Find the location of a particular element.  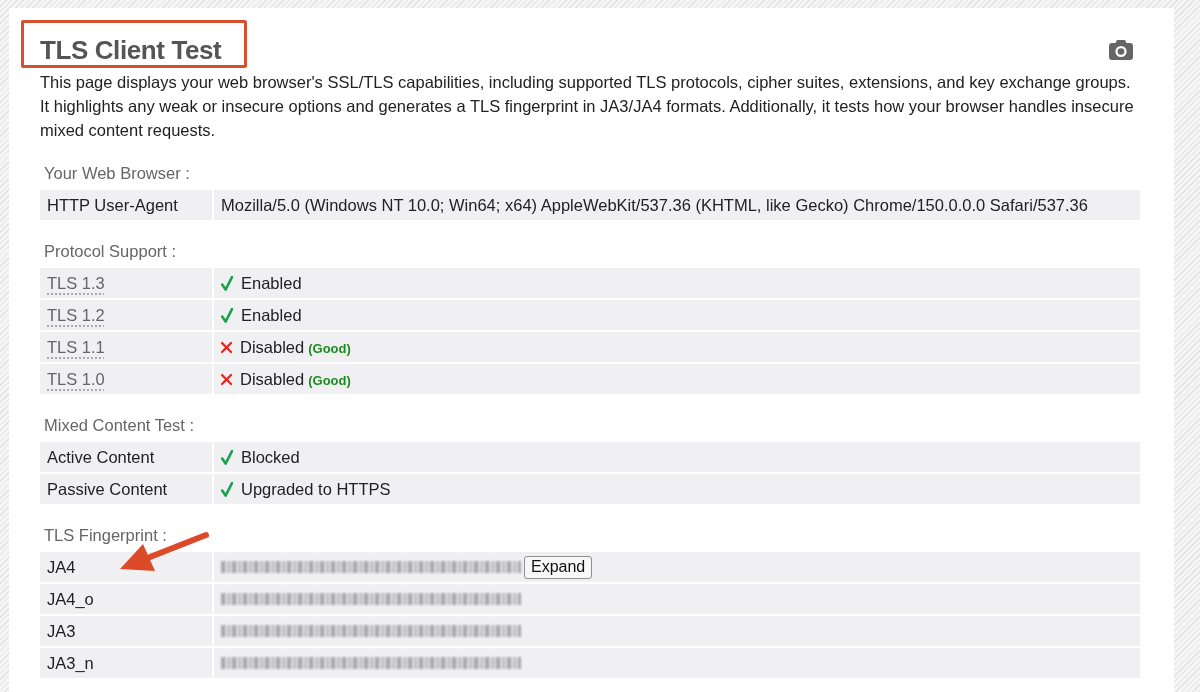

row-label: Passive Content is located at coordinates (107, 489).